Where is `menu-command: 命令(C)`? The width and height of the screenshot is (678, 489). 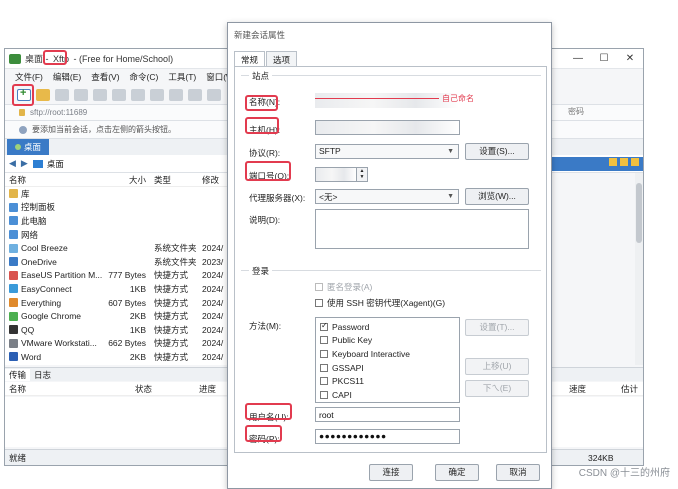 menu-command: 命令(C) is located at coordinates (144, 77).